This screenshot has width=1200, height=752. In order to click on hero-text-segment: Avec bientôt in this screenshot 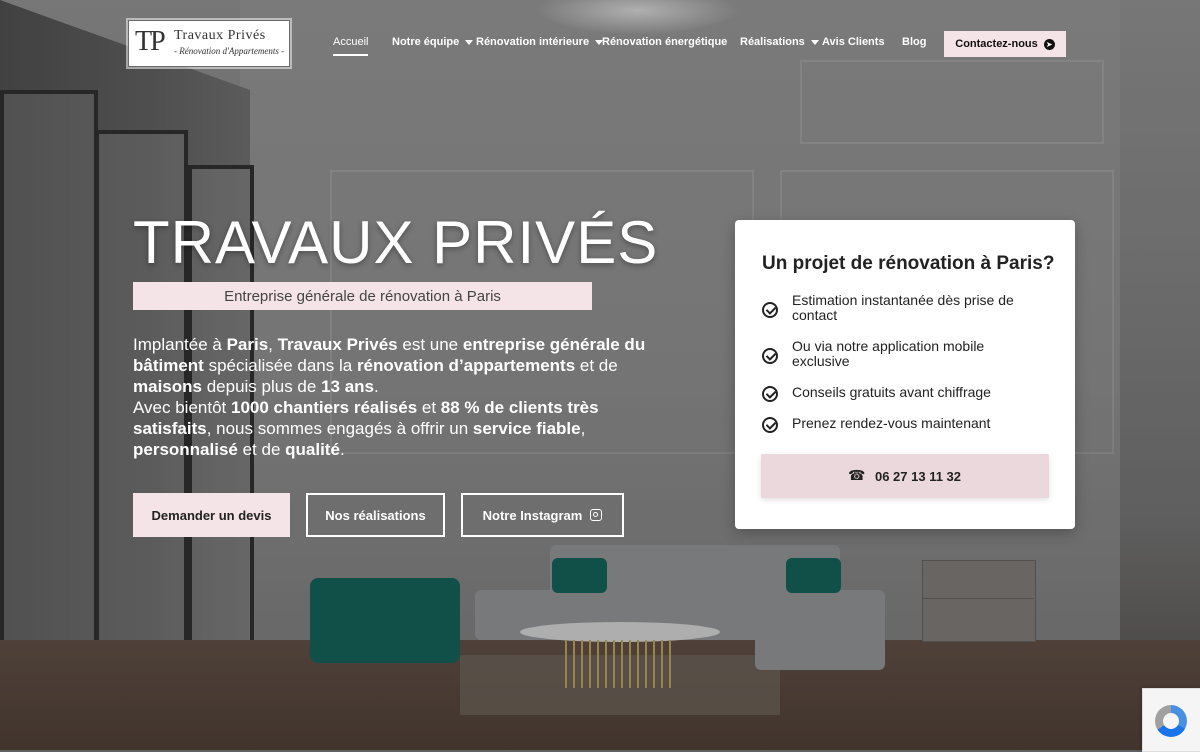, I will do `click(182, 407)`.